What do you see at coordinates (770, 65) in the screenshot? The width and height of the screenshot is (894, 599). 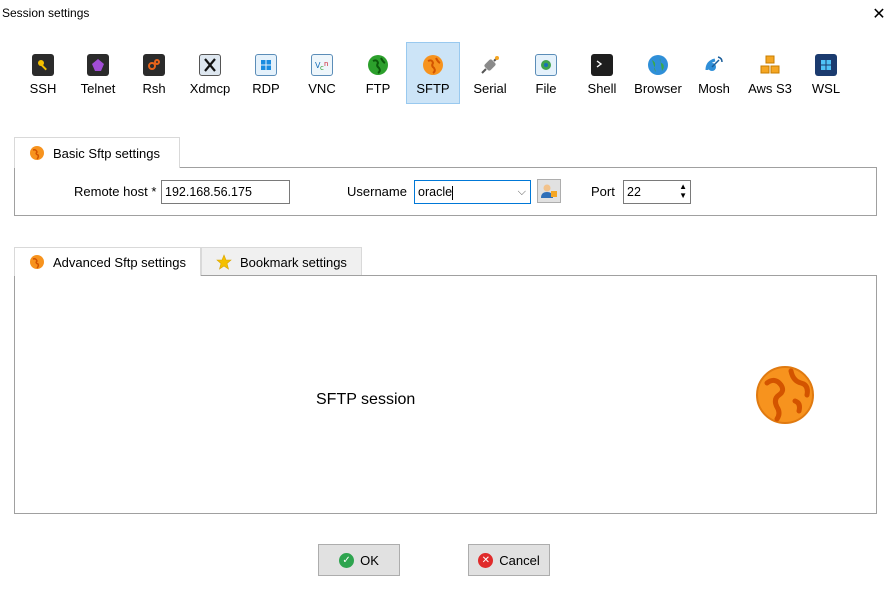 I see `aws-s3-icon` at bounding box center [770, 65].